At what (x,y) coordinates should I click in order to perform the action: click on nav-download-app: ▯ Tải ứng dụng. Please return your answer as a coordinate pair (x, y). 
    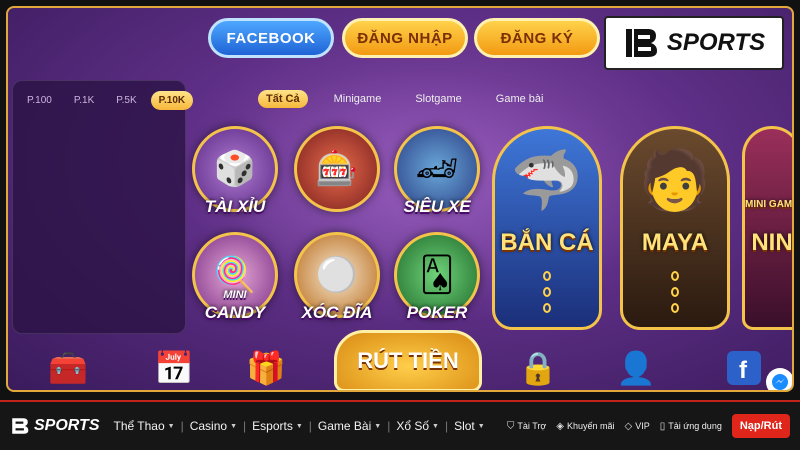
    Looking at the image, I should click on (691, 426).